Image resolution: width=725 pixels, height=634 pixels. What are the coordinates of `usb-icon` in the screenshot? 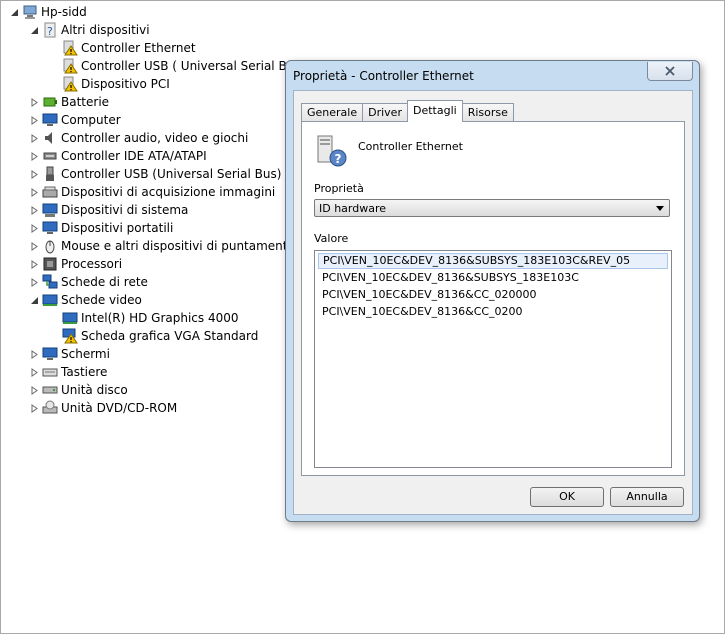 It's located at (50, 174).